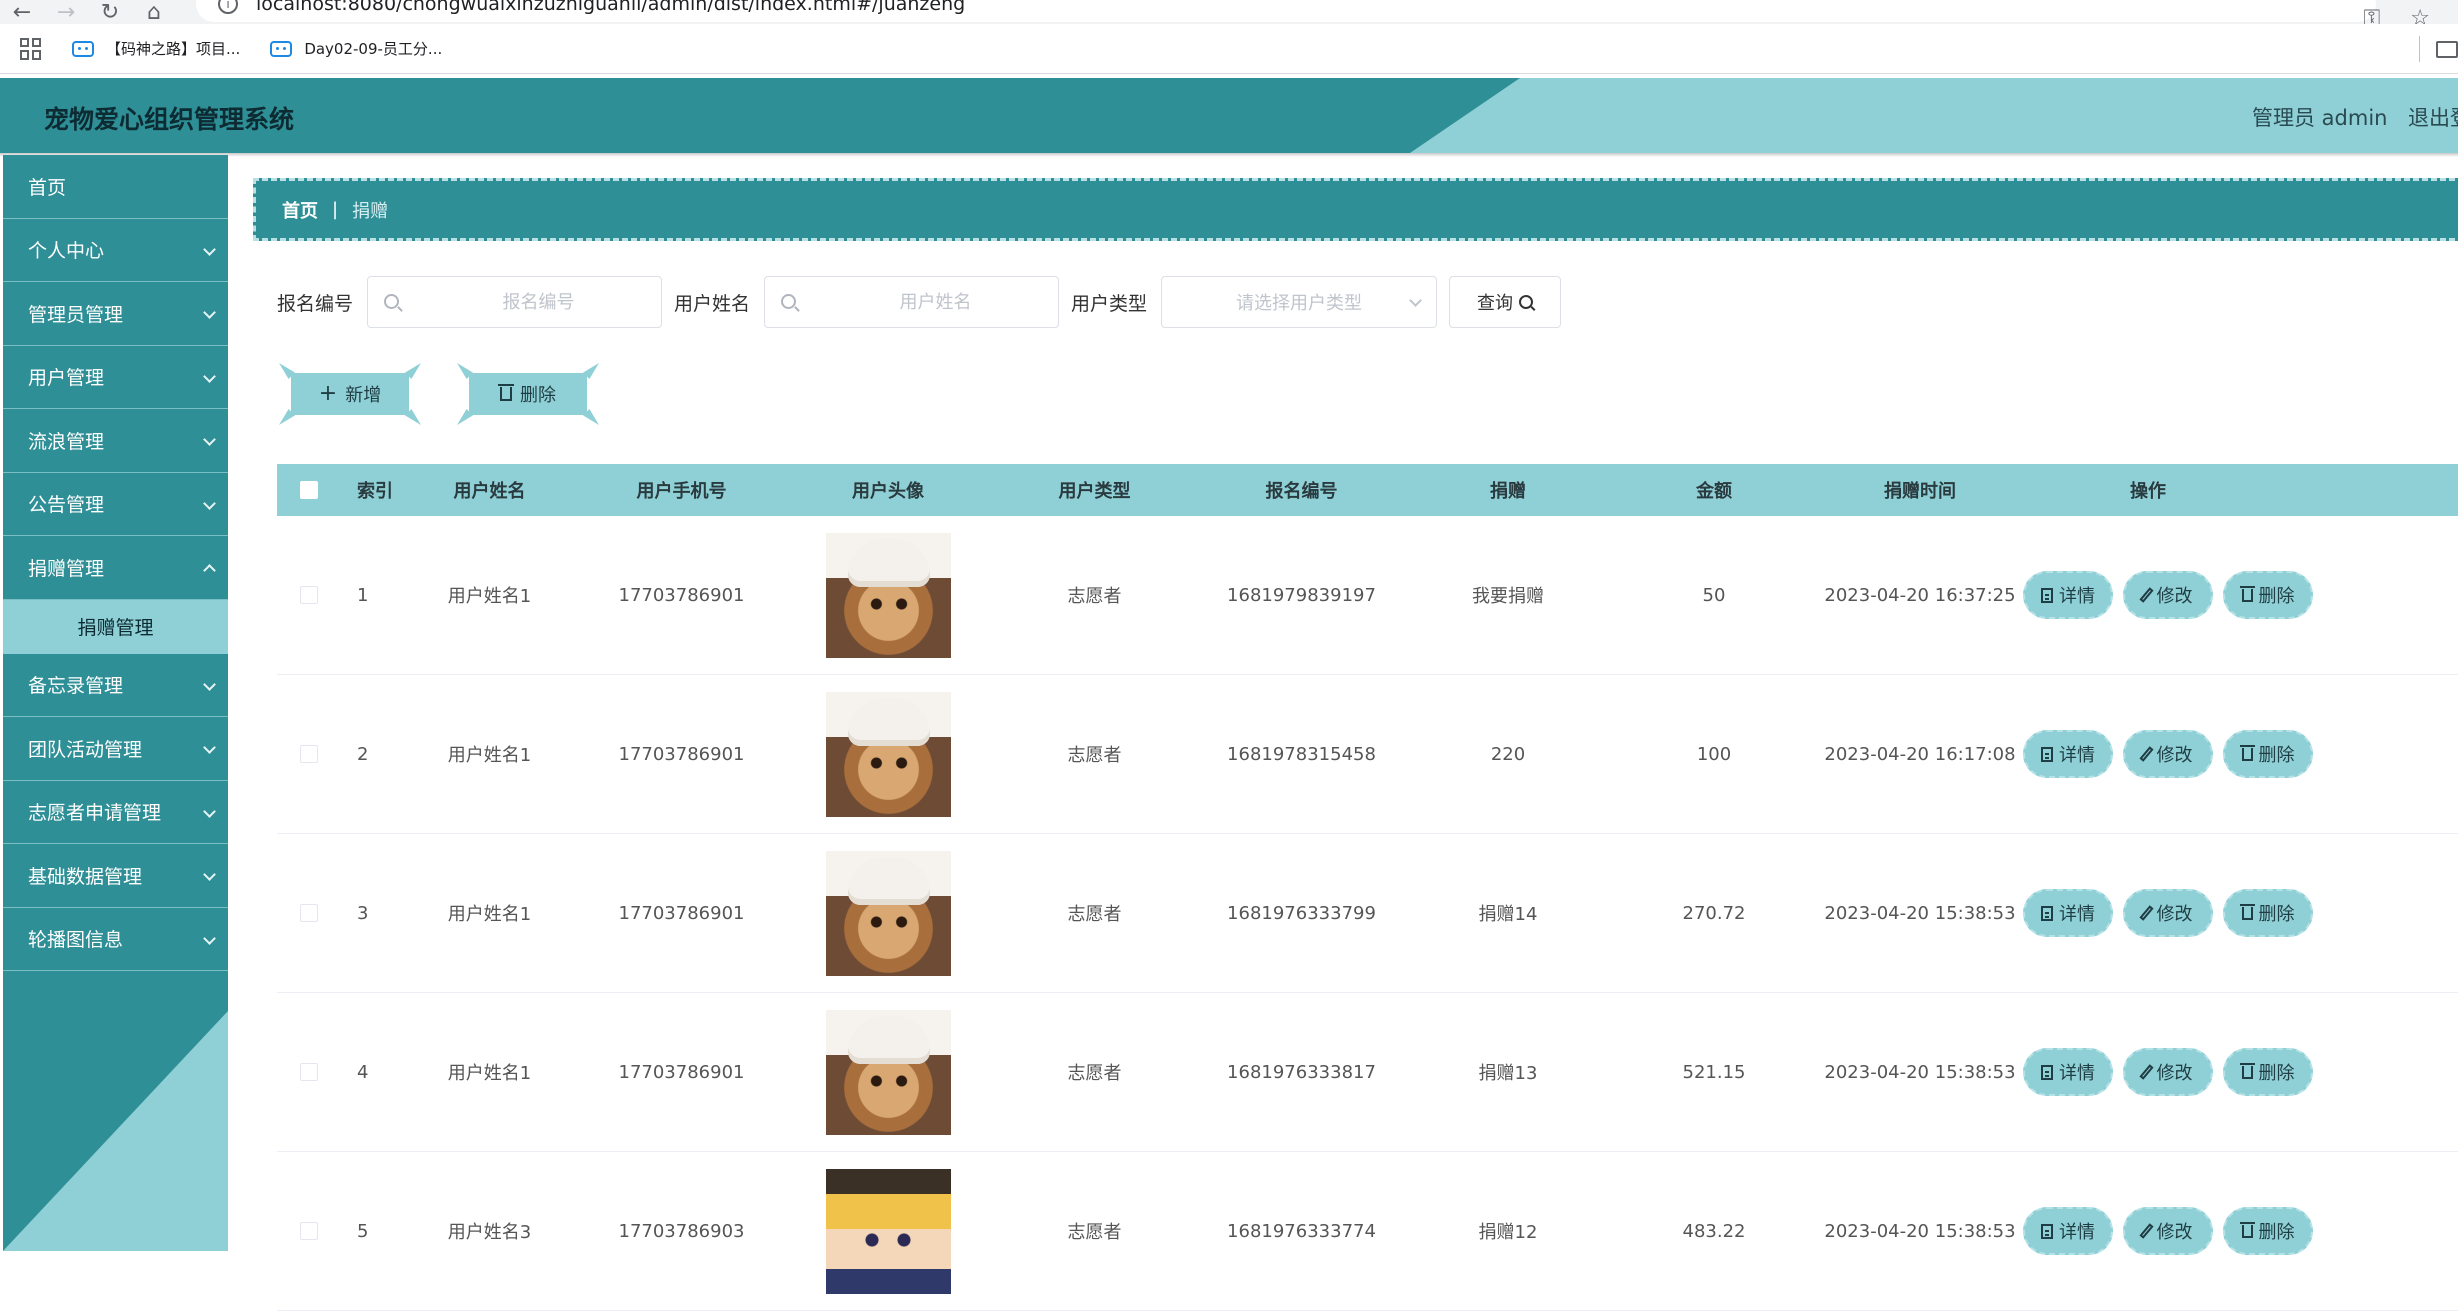 The image size is (2458, 1311). Describe the element at coordinates (528, 394) in the screenshot. I see `batch-delete-button: 删除` at that location.